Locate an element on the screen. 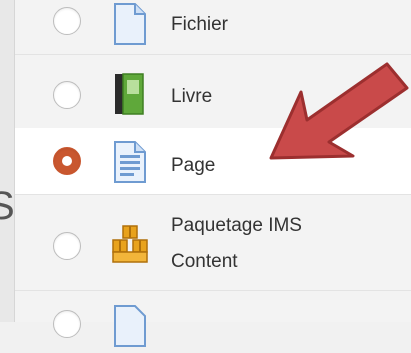 The height and width of the screenshot is (353, 411). activity-label: Livre is located at coordinates (192, 96).